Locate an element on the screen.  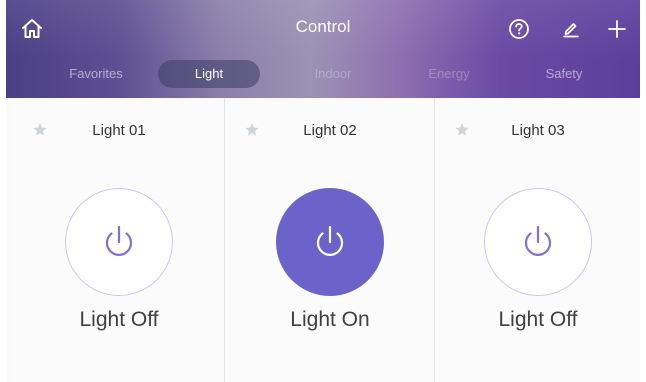
page-title: Control is located at coordinates (323, 26).